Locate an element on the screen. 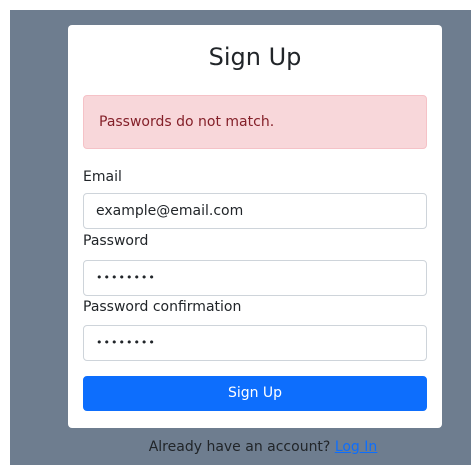  login-prompt-text: Already have an account? is located at coordinates (239, 447).